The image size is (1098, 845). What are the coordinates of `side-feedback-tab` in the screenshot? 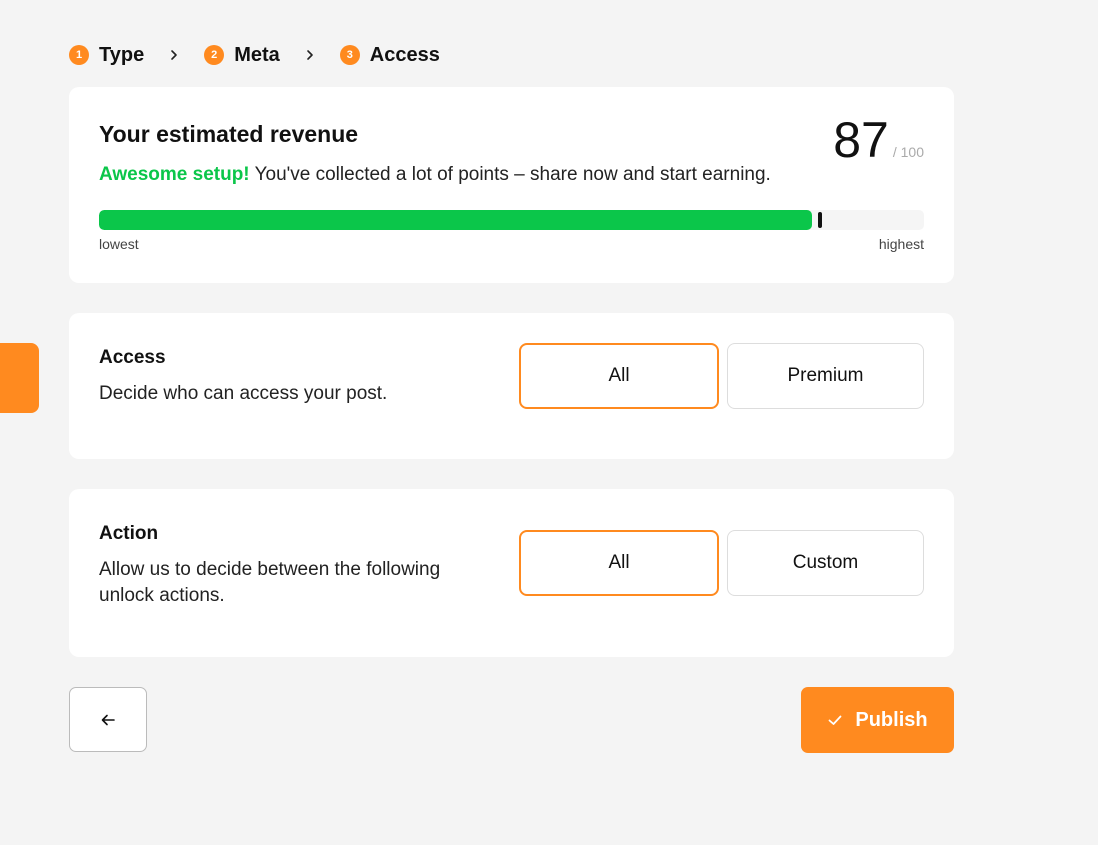 It's located at (19, 378).